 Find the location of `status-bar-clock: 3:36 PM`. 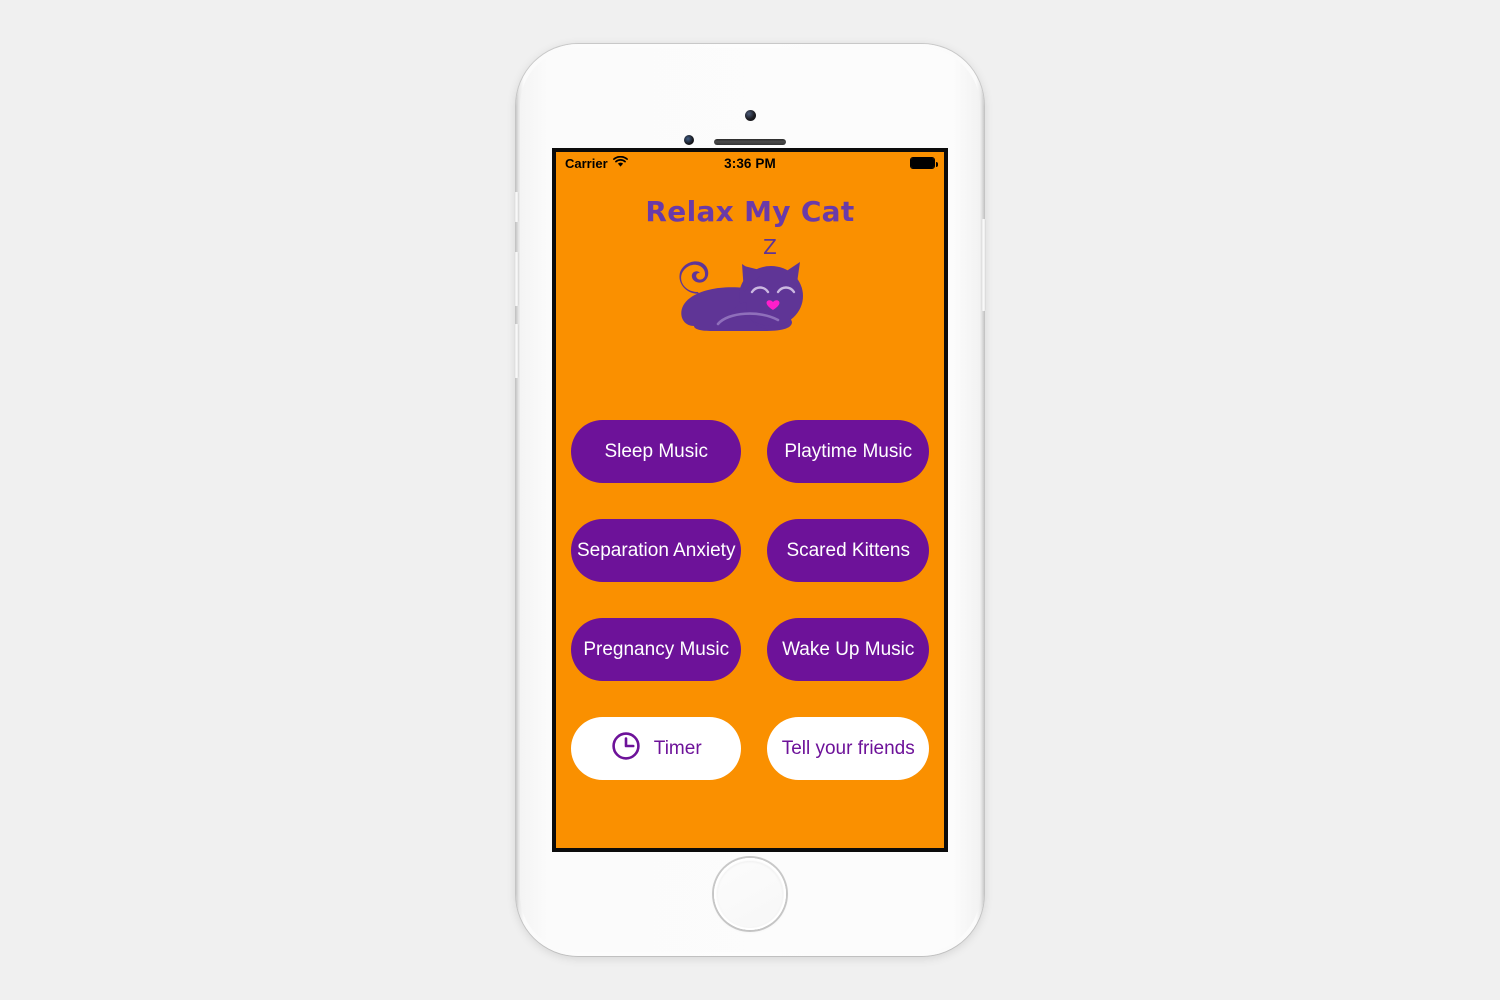

status-bar-clock: 3:36 PM is located at coordinates (750, 163).